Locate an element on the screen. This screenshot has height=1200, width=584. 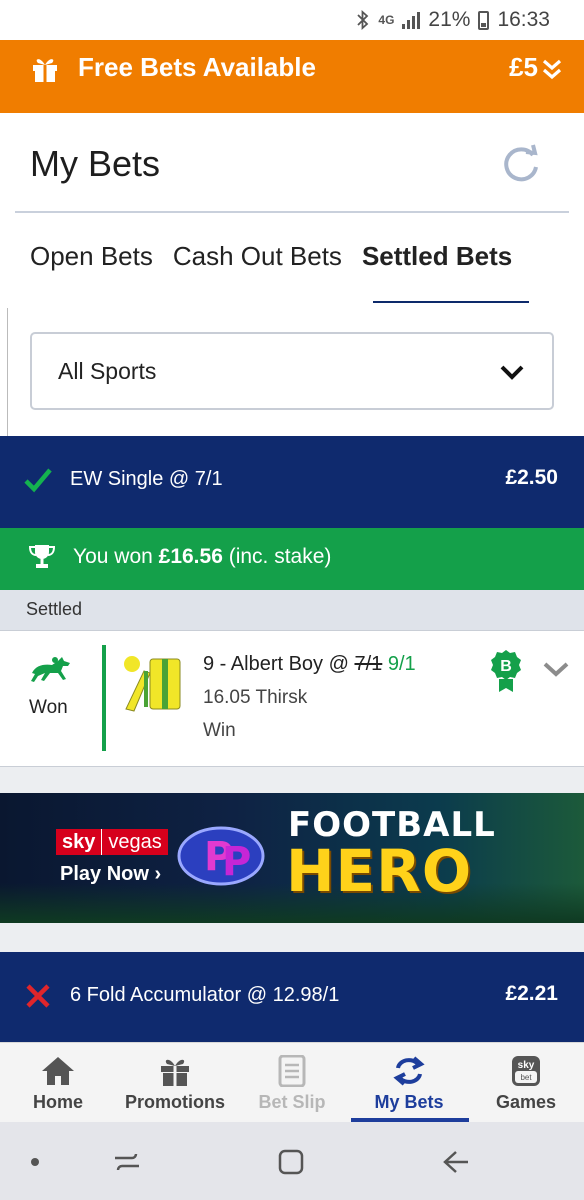
bet-type: EW Single @ 7/1 is located at coordinates (146, 479).